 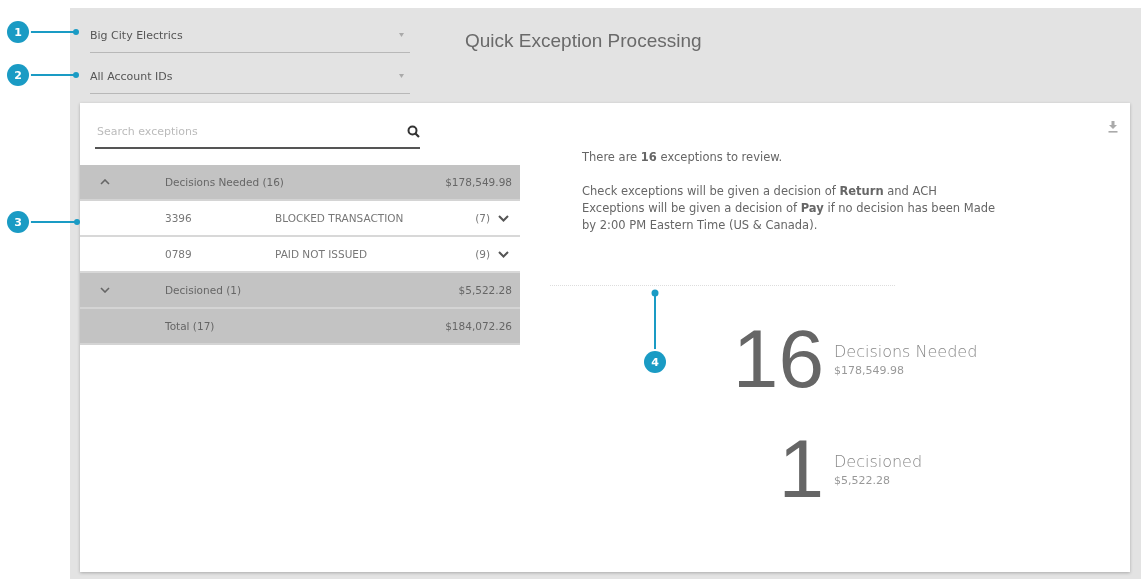 What do you see at coordinates (251, 131) in the screenshot?
I see `search-field: Search exceptions` at bounding box center [251, 131].